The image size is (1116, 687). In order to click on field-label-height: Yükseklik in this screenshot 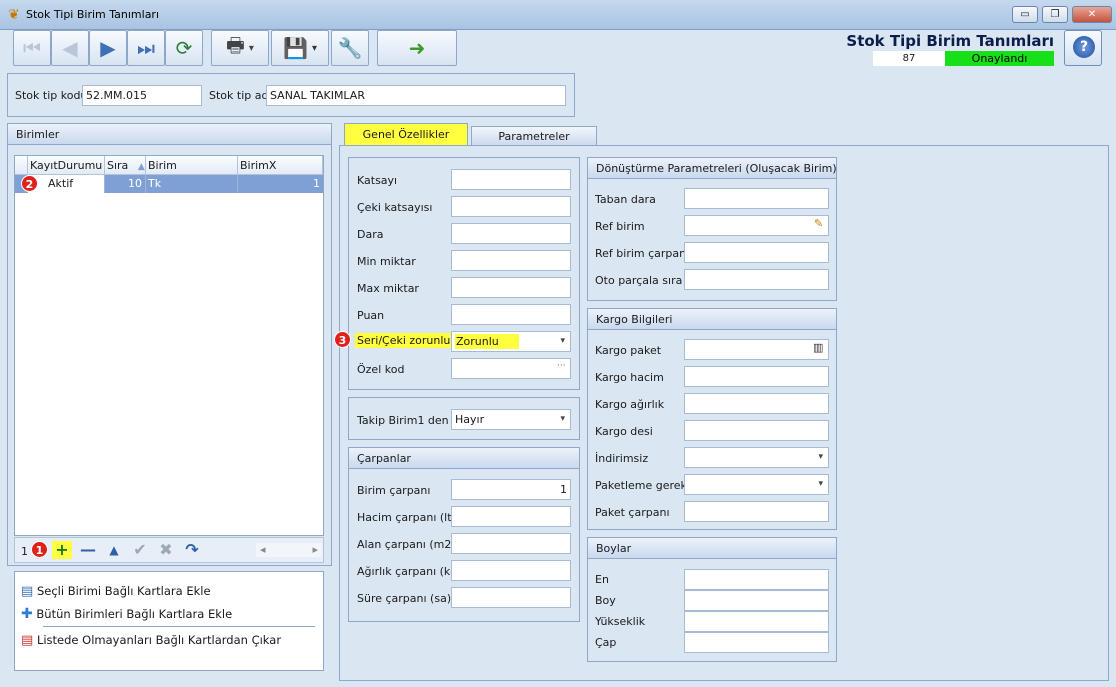, I will do `click(620, 621)`.